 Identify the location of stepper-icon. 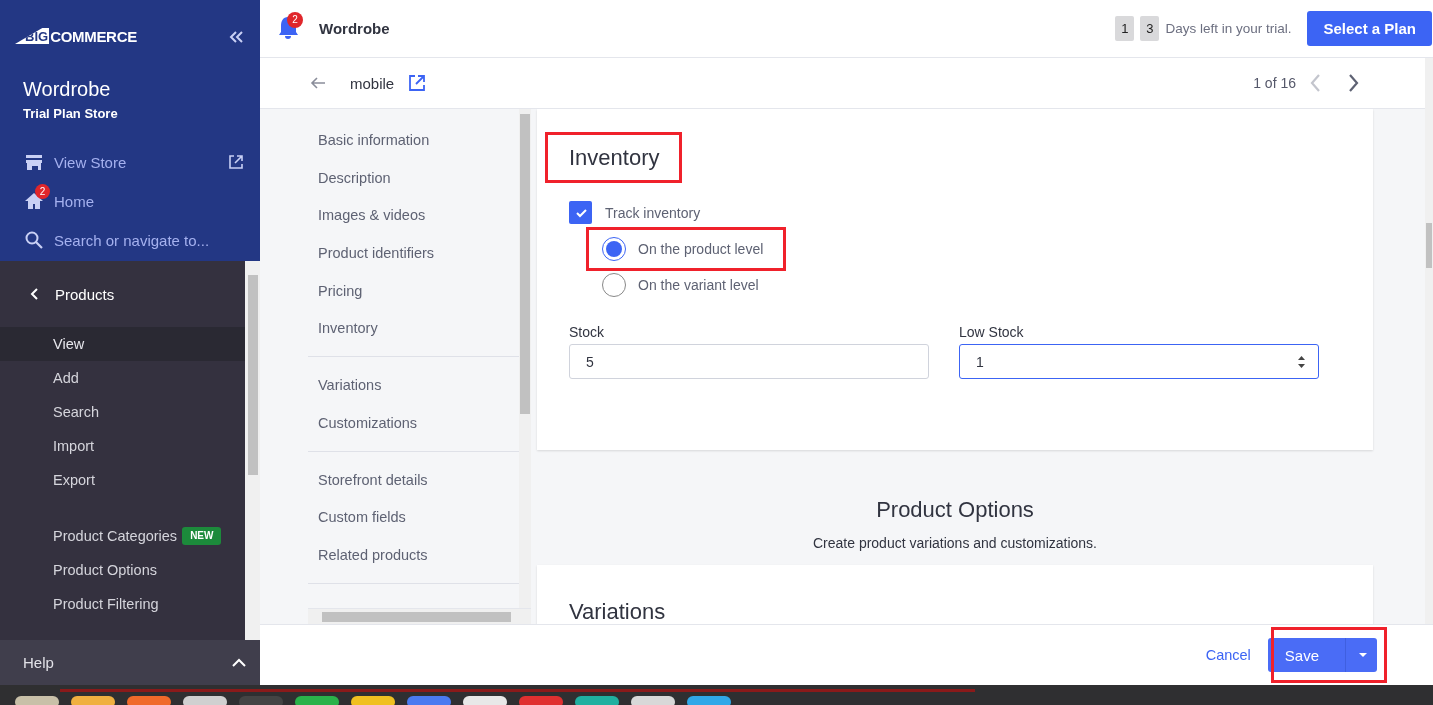
(1301, 361).